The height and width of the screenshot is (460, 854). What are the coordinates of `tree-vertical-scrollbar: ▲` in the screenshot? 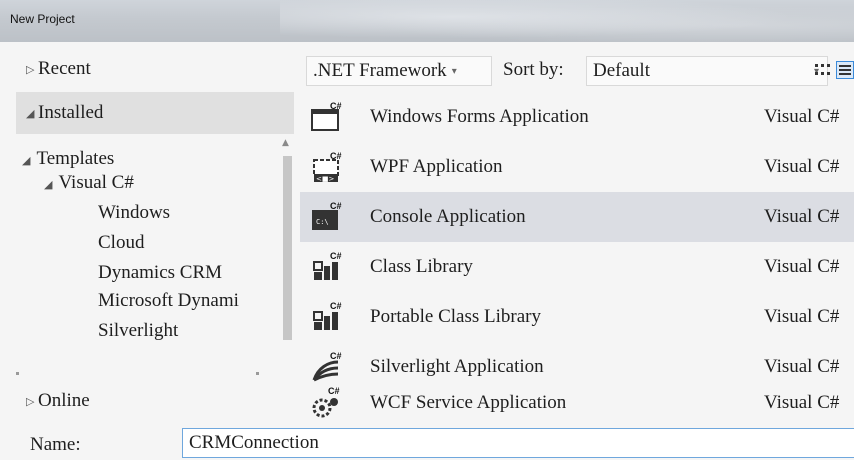 It's located at (287, 256).